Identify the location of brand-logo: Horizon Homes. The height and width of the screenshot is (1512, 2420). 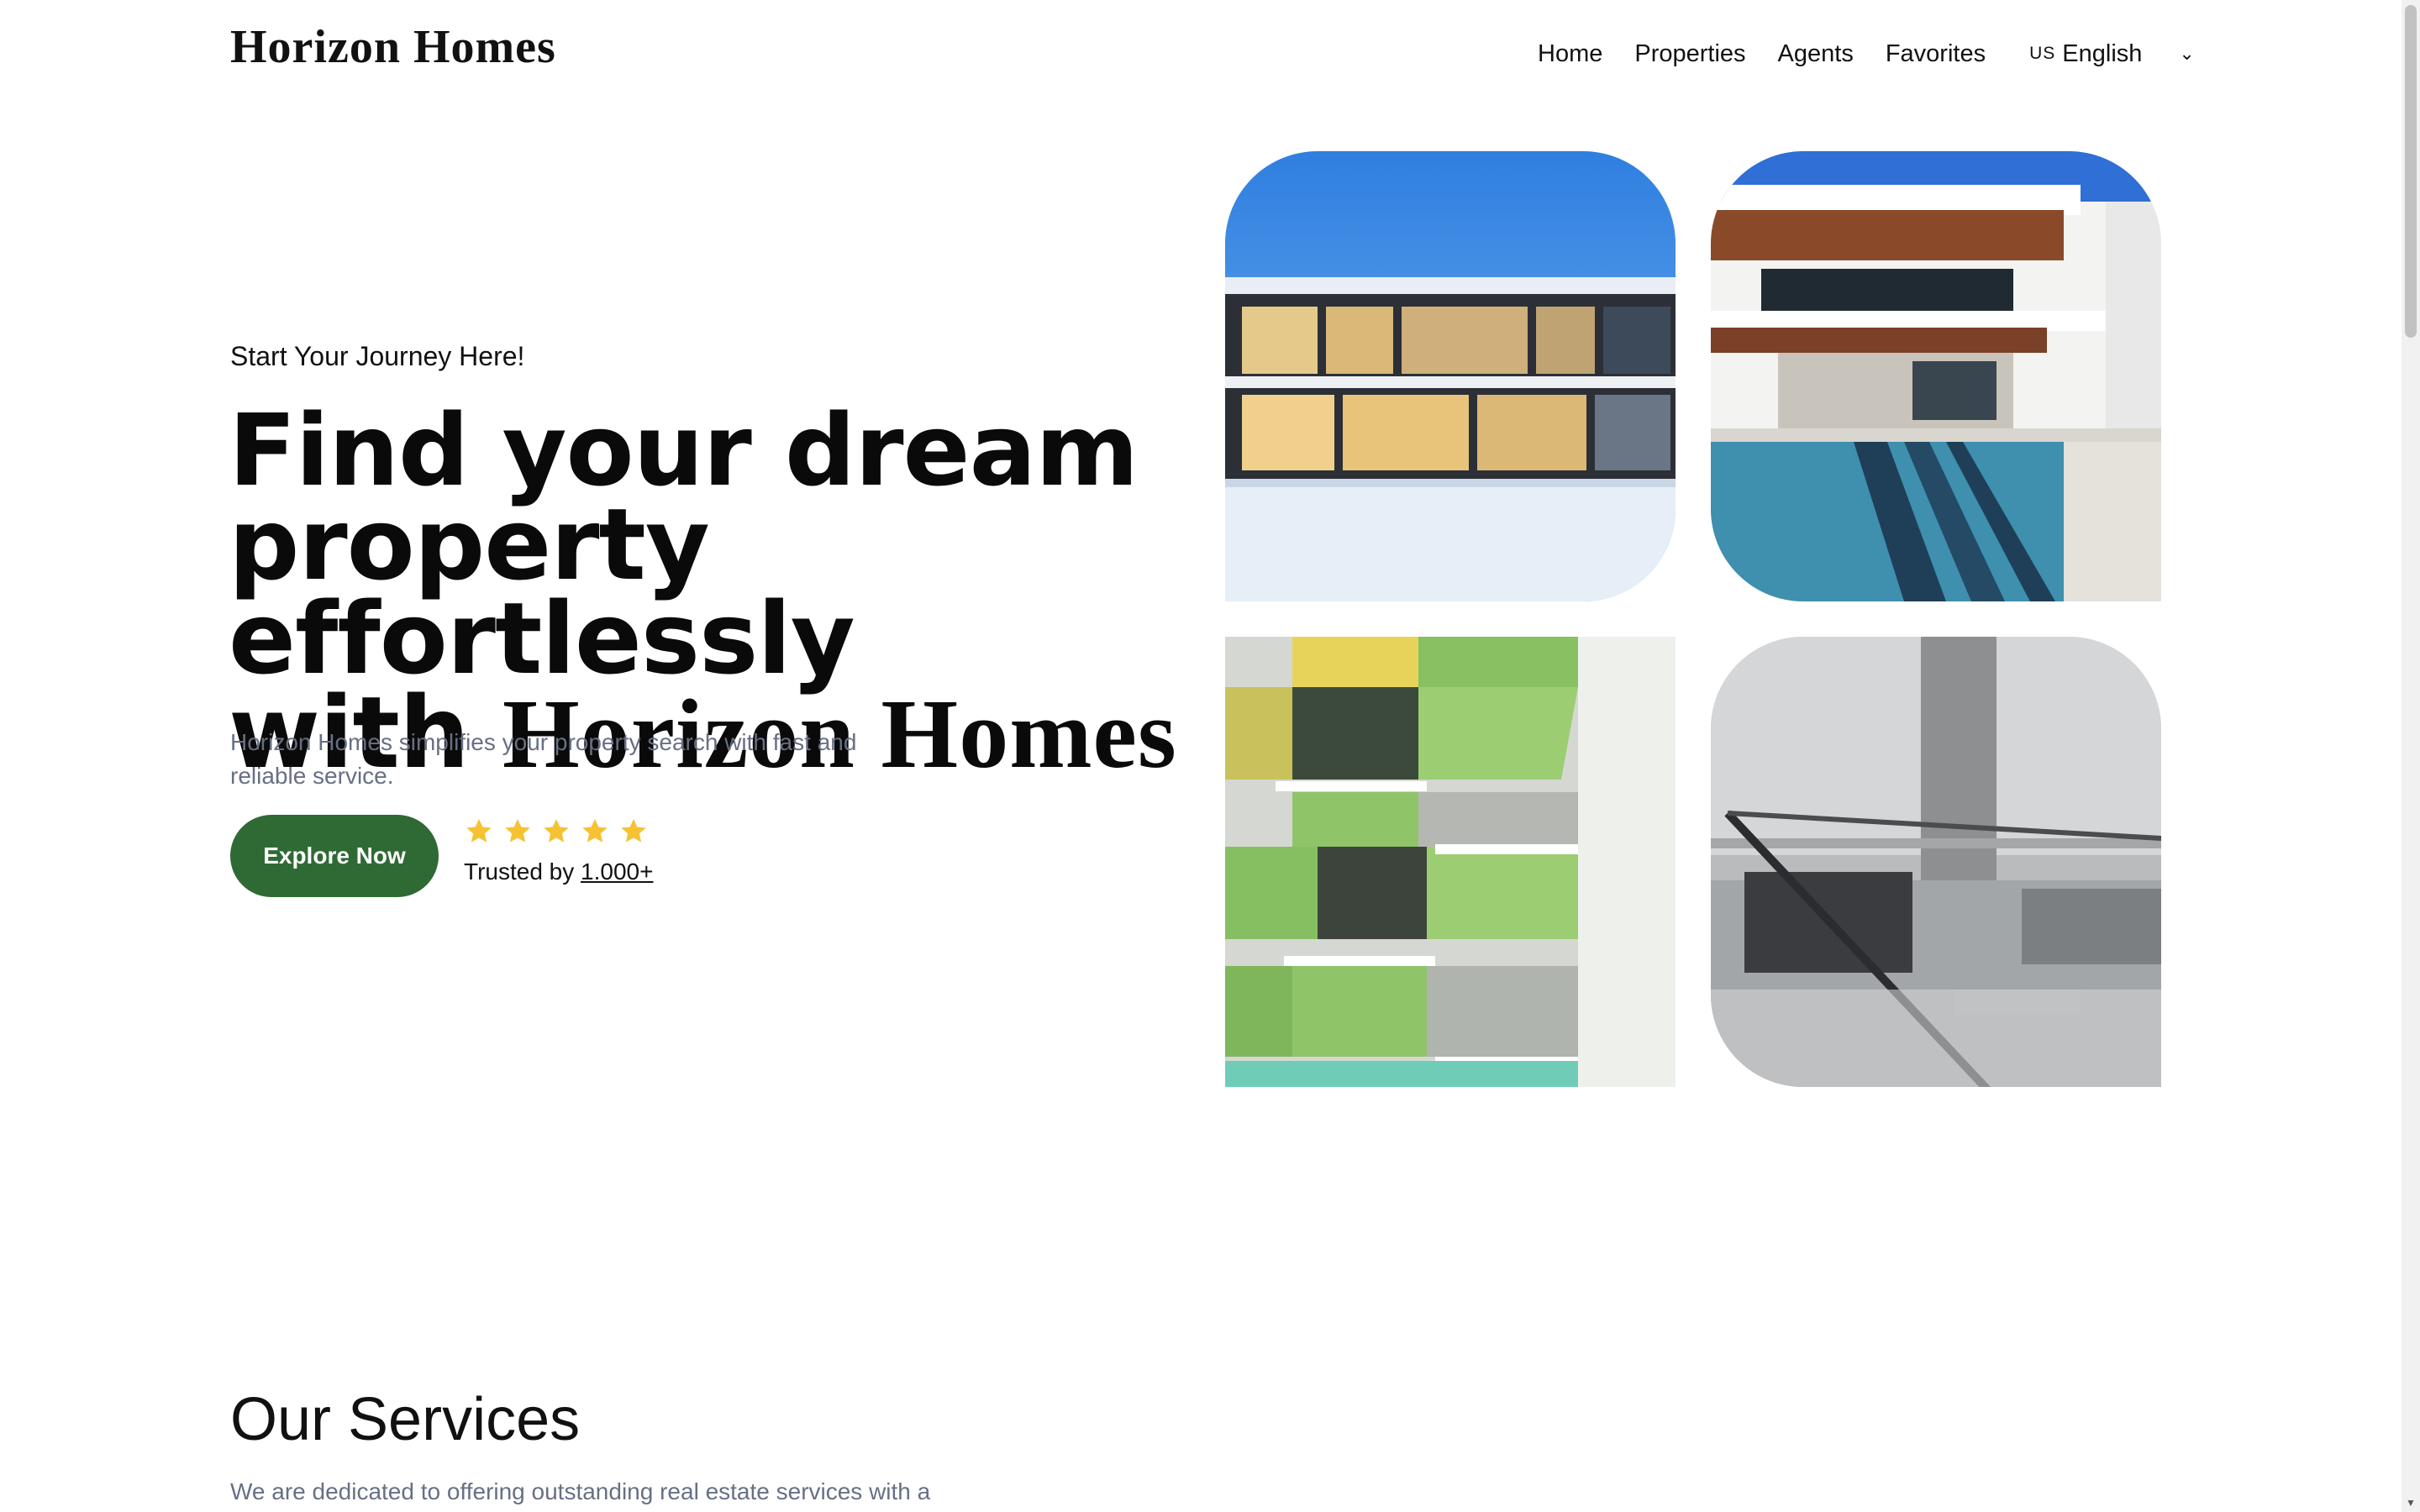
(393, 47).